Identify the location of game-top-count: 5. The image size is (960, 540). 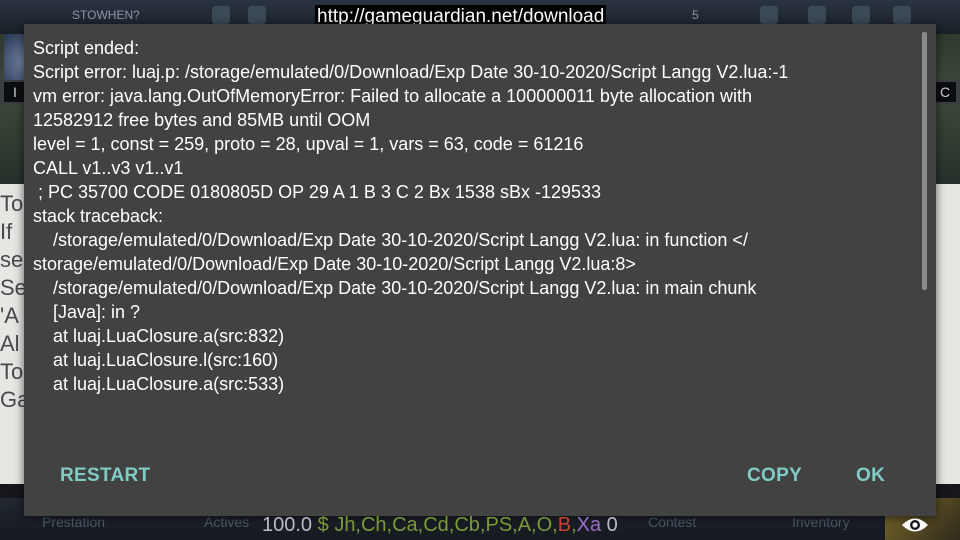
(695, 15).